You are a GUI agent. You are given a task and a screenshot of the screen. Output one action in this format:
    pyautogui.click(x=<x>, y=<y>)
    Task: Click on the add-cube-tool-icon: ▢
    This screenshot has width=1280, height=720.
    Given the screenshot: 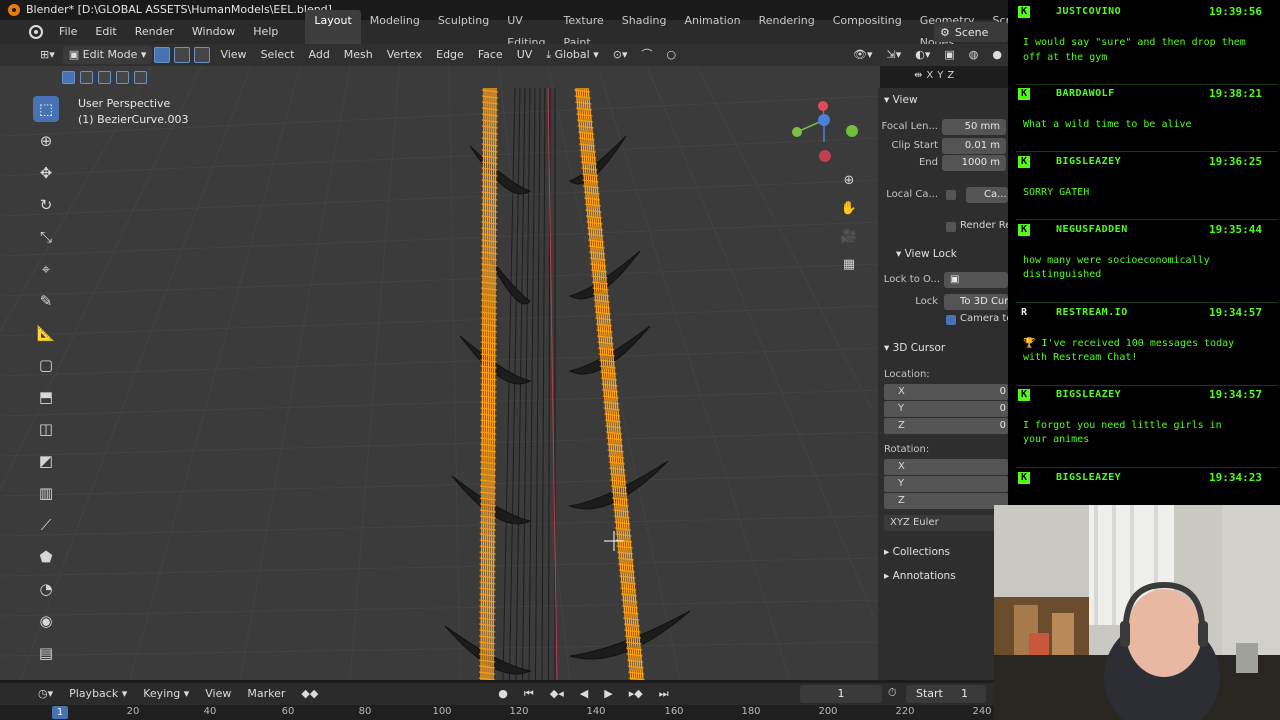 What is the action you would take?
    pyautogui.click(x=46, y=365)
    